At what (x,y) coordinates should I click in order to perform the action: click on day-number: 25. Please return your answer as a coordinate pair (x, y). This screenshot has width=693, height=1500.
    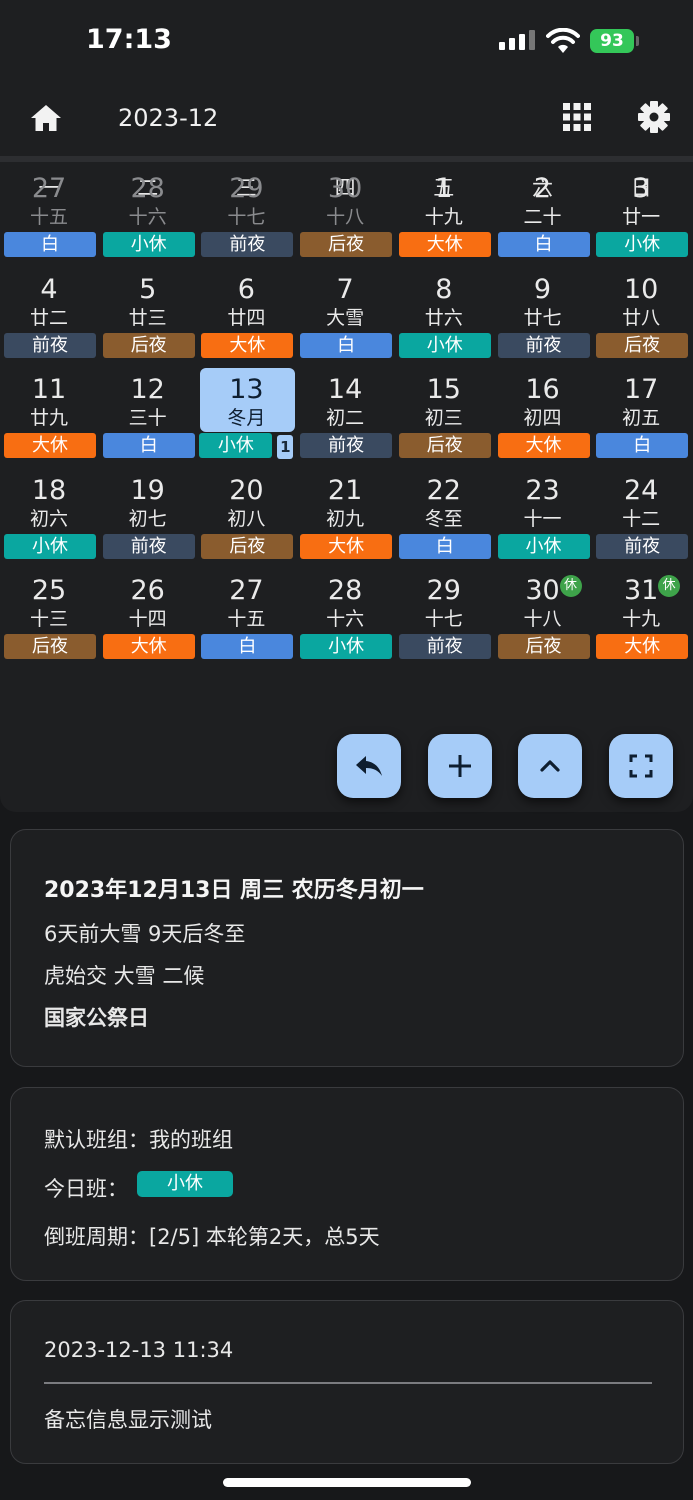
    Looking at the image, I should click on (49, 590).